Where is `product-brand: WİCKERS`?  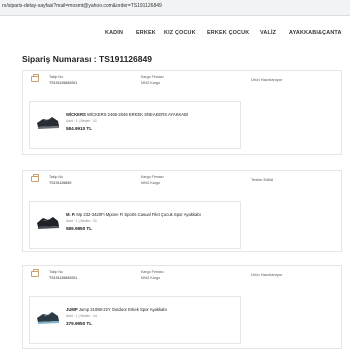 product-brand: WİCKERS is located at coordinates (76, 114).